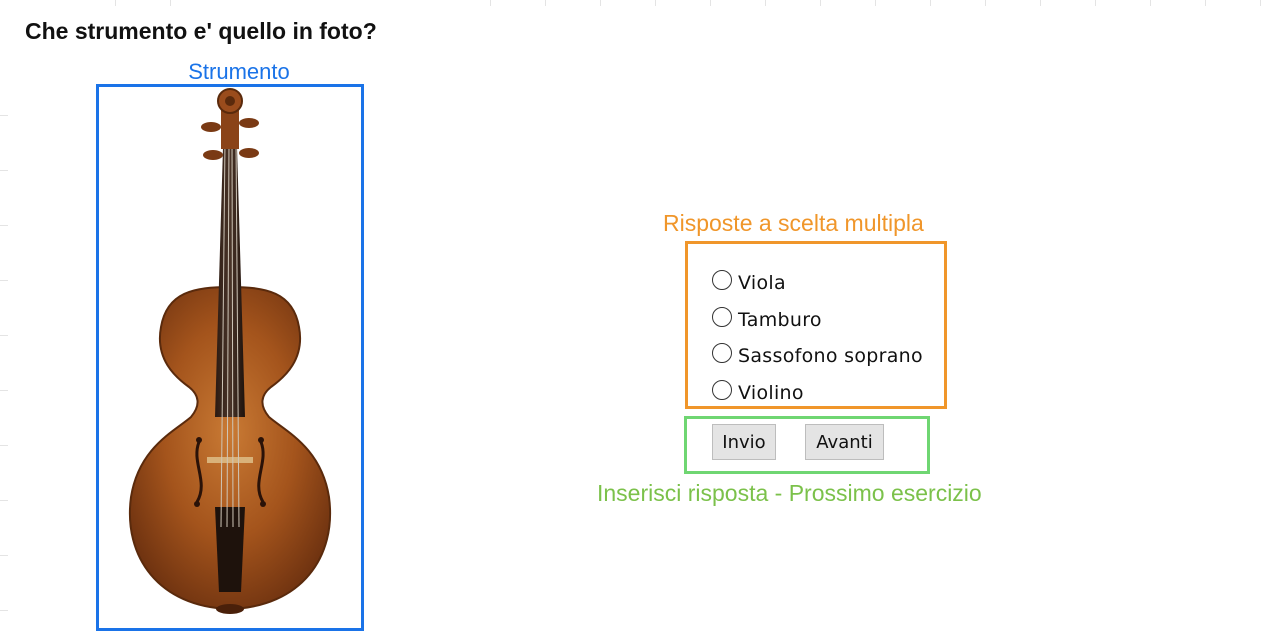 The width and height of the screenshot is (1280, 642). What do you see at coordinates (793, 223) in the screenshot?
I see `choices-section-label: Risposte a scelta multipla` at bounding box center [793, 223].